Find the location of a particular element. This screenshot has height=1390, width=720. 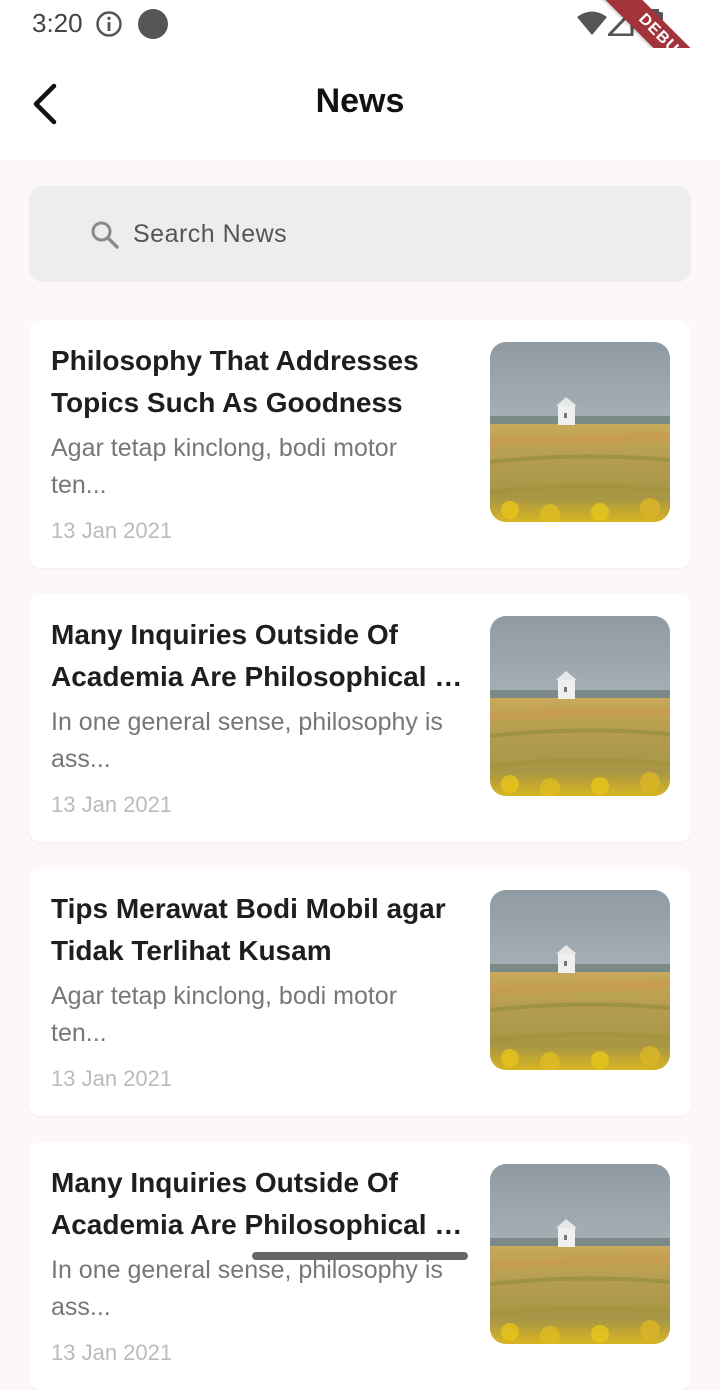

page-title: News is located at coordinates (360, 101).